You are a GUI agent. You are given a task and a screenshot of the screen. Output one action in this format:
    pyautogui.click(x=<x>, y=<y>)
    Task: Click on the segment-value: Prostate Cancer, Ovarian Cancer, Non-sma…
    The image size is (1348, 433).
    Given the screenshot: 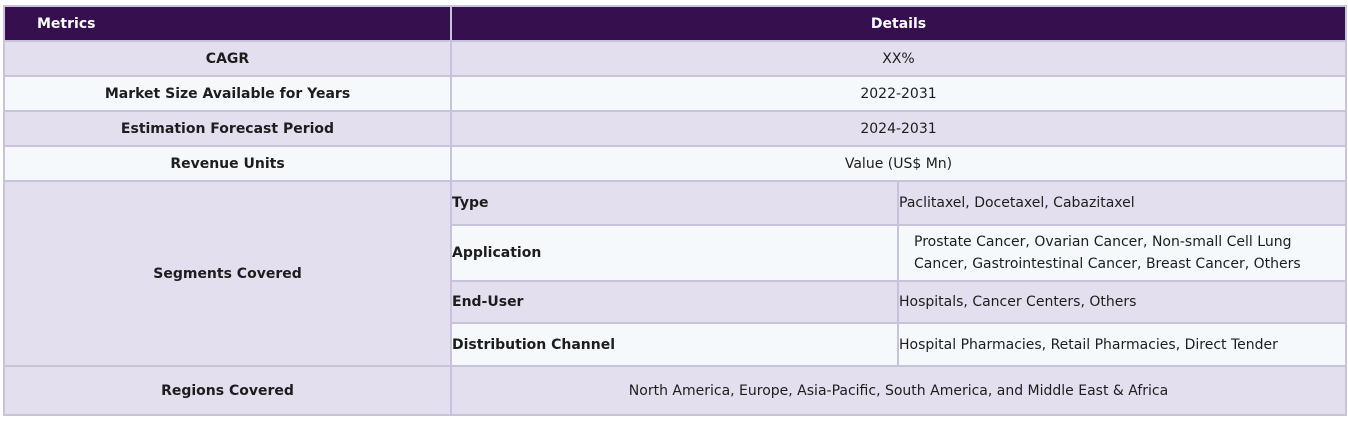 What is the action you would take?
    pyautogui.click(x=1122, y=253)
    